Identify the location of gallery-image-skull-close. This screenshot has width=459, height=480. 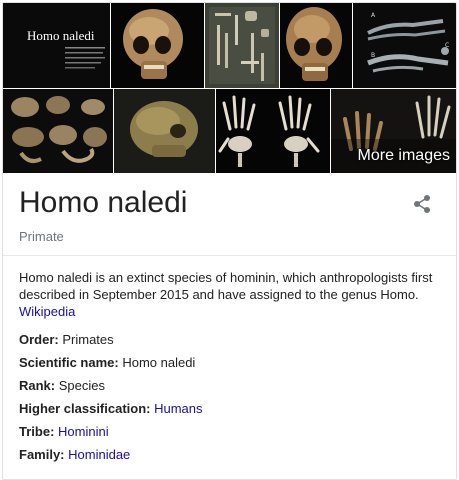
(316, 45).